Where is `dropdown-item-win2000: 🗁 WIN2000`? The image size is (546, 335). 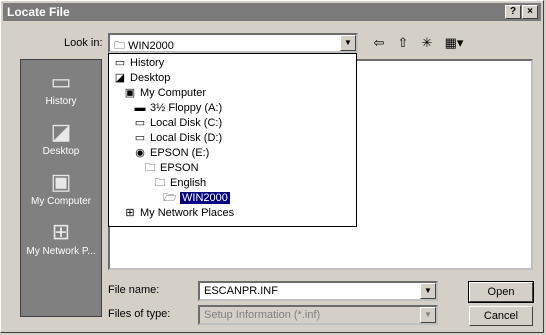
dropdown-item-win2000: 🗁 WIN2000 is located at coordinates (196, 198).